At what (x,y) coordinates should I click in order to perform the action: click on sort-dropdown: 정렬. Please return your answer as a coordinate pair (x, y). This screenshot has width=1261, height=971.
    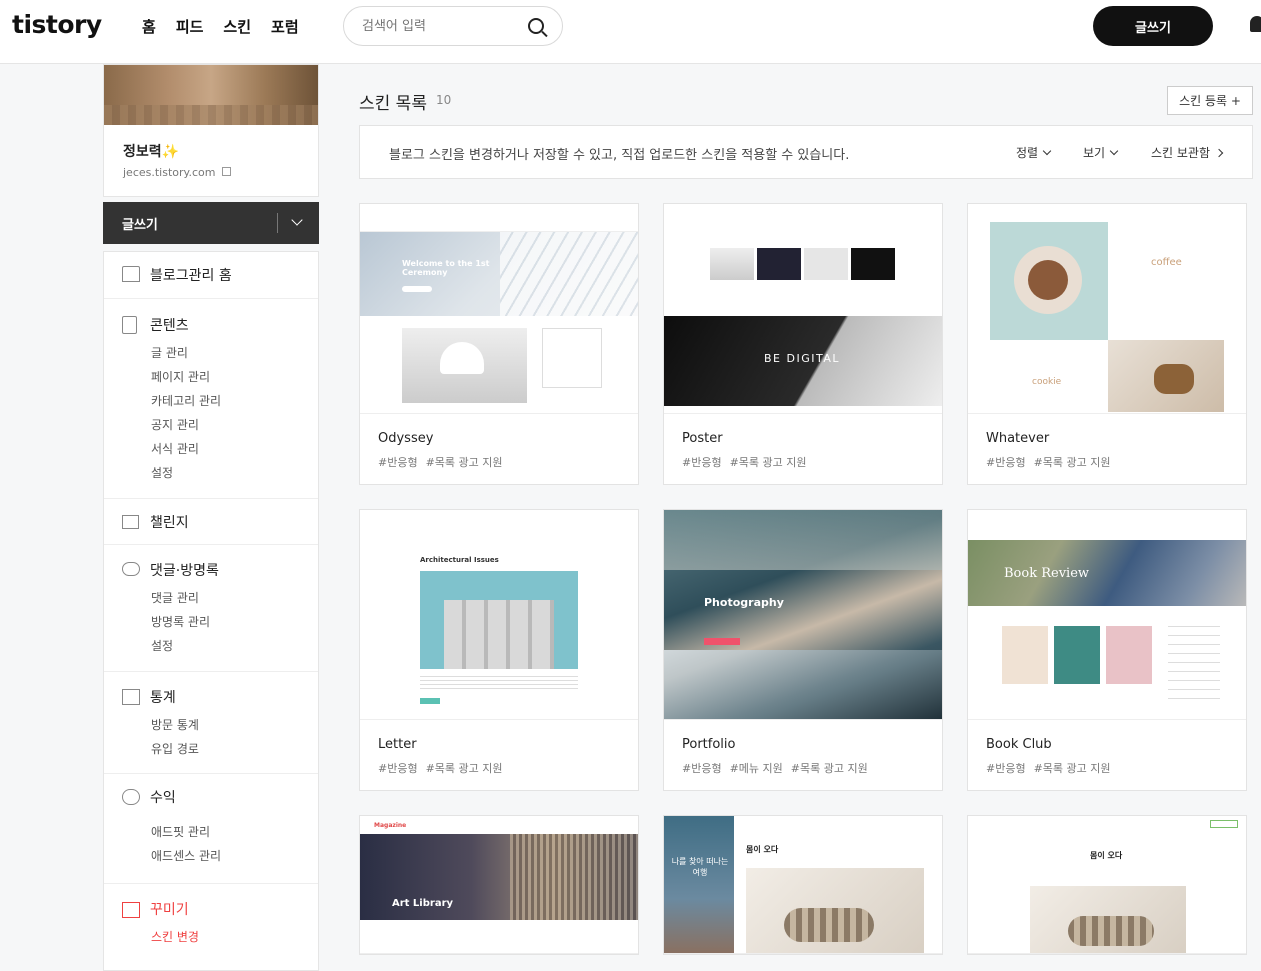
    Looking at the image, I should click on (1034, 152).